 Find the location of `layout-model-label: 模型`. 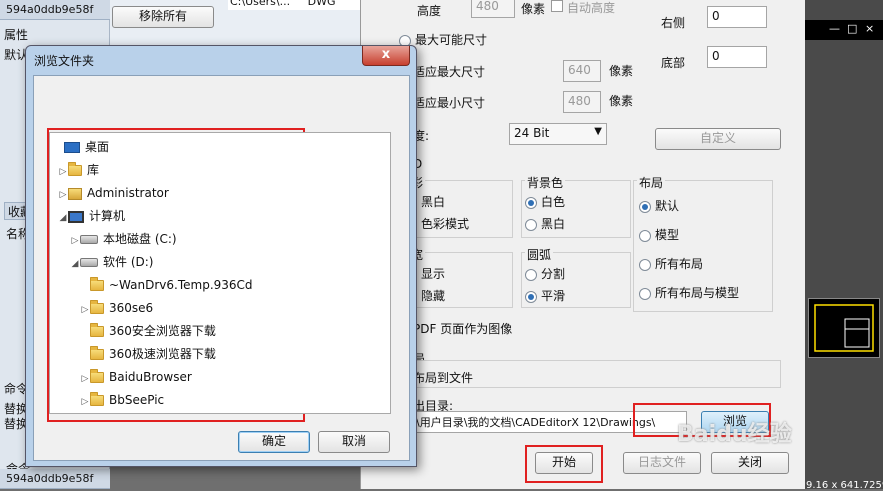

layout-model-label: 模型 is located at coordinates (667, 235).